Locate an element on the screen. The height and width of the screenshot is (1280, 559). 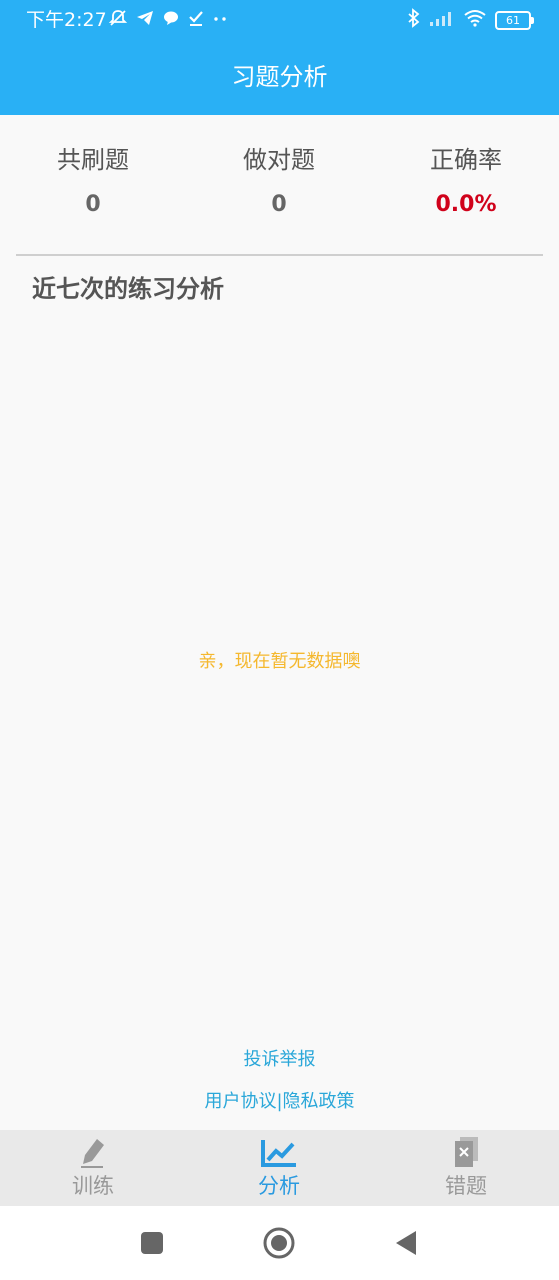
stat-accuracy-value: 0.0% is located at coordinates (466, 204).